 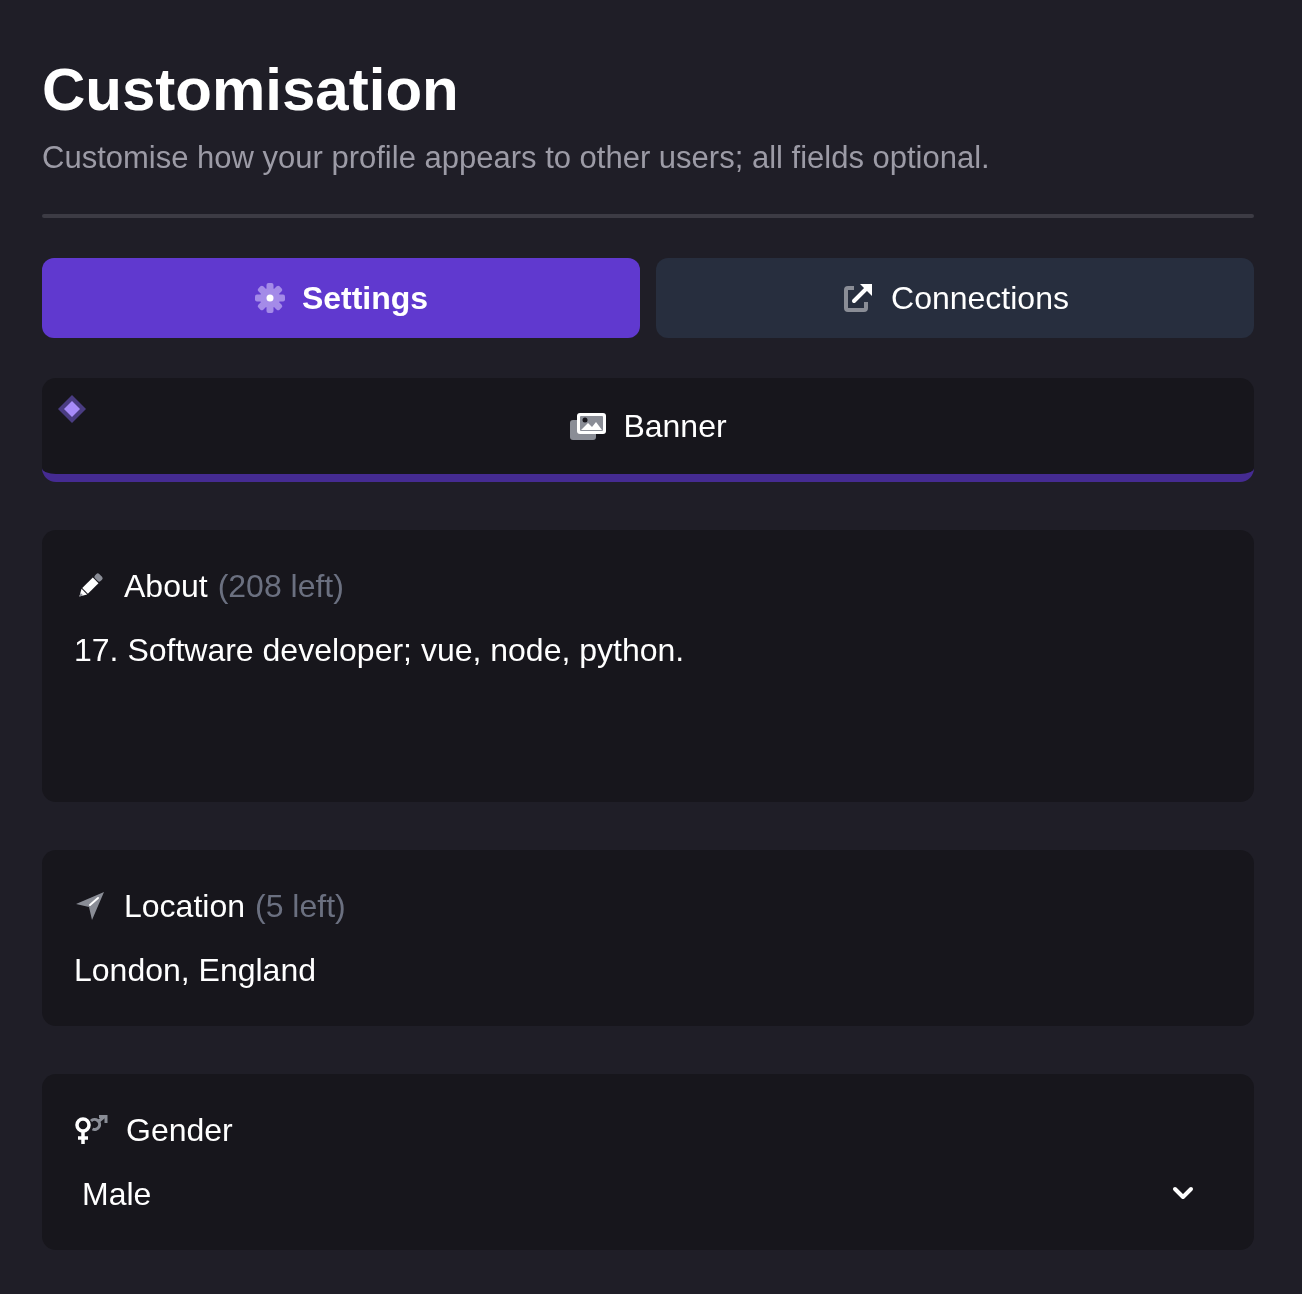 I want to click on about-text-field: 17. Software developer; vue, node, python., so click(x=648, y=698).